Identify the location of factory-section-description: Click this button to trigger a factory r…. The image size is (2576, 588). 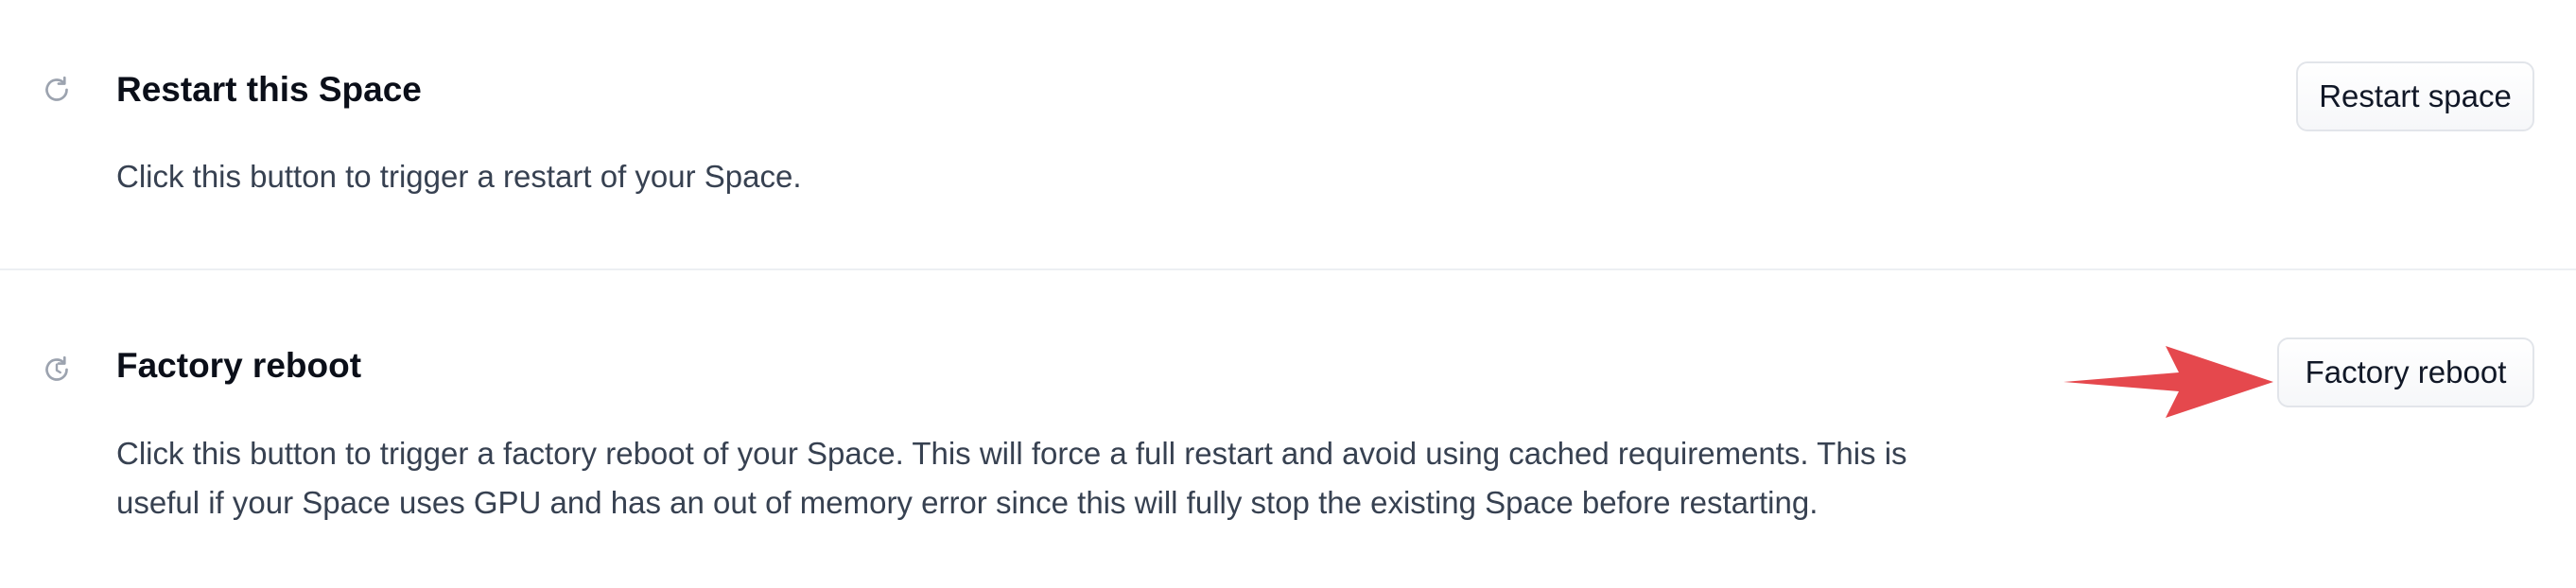
(1011, 478).